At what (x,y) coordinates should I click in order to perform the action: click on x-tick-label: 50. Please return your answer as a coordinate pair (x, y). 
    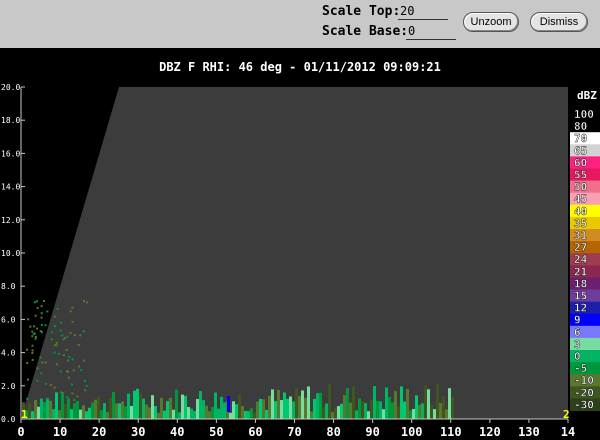
    Looking at the image, I should click on (216, 432).